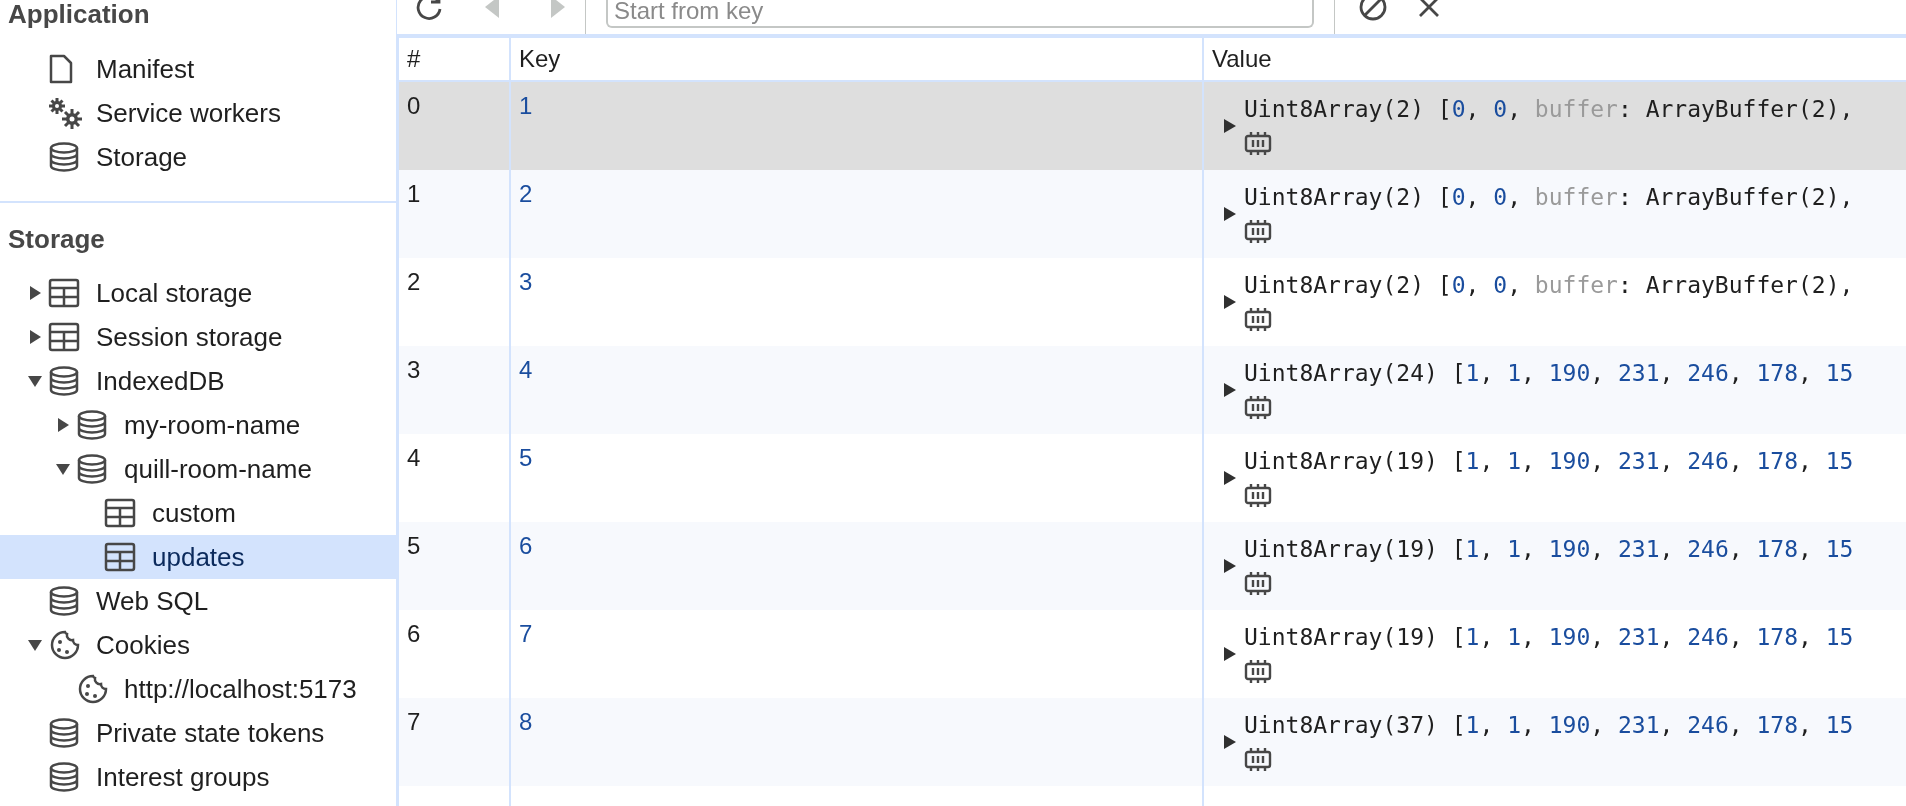 The height and width of the screenshot is (806, 1906). What do you see at coordinates (960, 14) in the screenshot?
I see `search-field: Start from key` at bounding box center [960, 14].